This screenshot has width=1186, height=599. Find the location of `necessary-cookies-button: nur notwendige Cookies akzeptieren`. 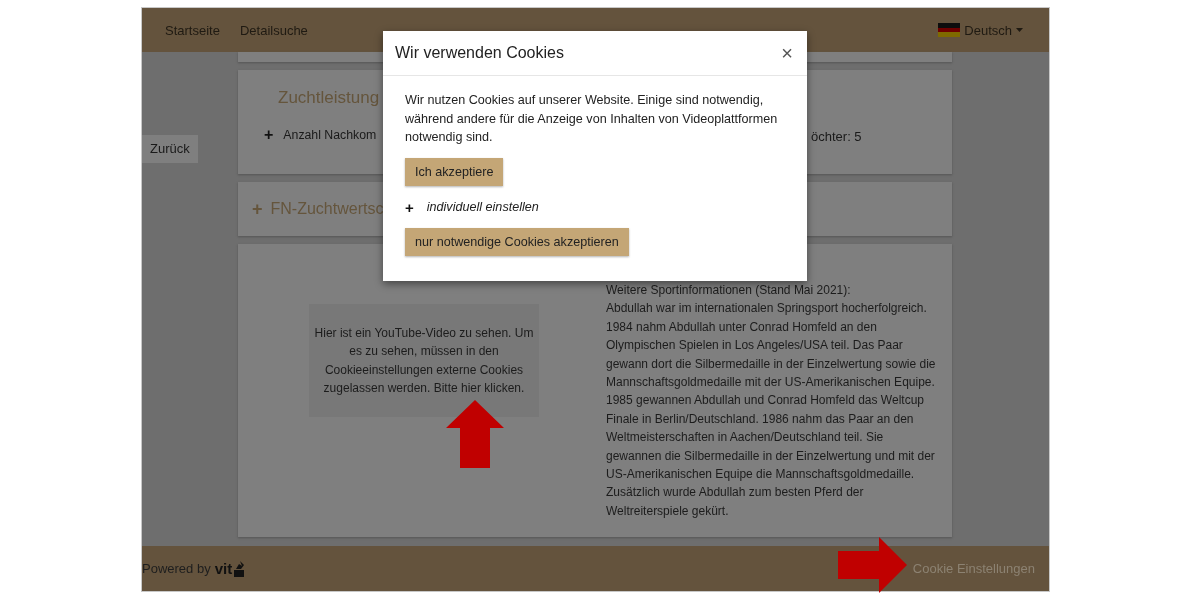

necessary-cookies-button: nur notwendige Cookies akzeptieren is located at coordinates (517, 241).